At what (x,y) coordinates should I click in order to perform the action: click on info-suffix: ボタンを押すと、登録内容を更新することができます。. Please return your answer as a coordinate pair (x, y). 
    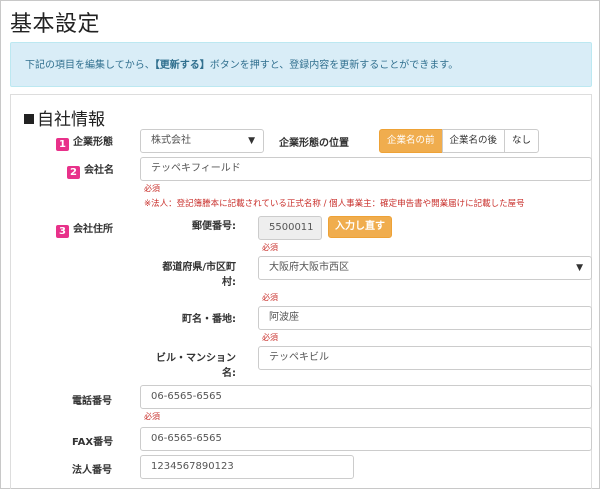
    Looking at the image, I should click on (334, 65).